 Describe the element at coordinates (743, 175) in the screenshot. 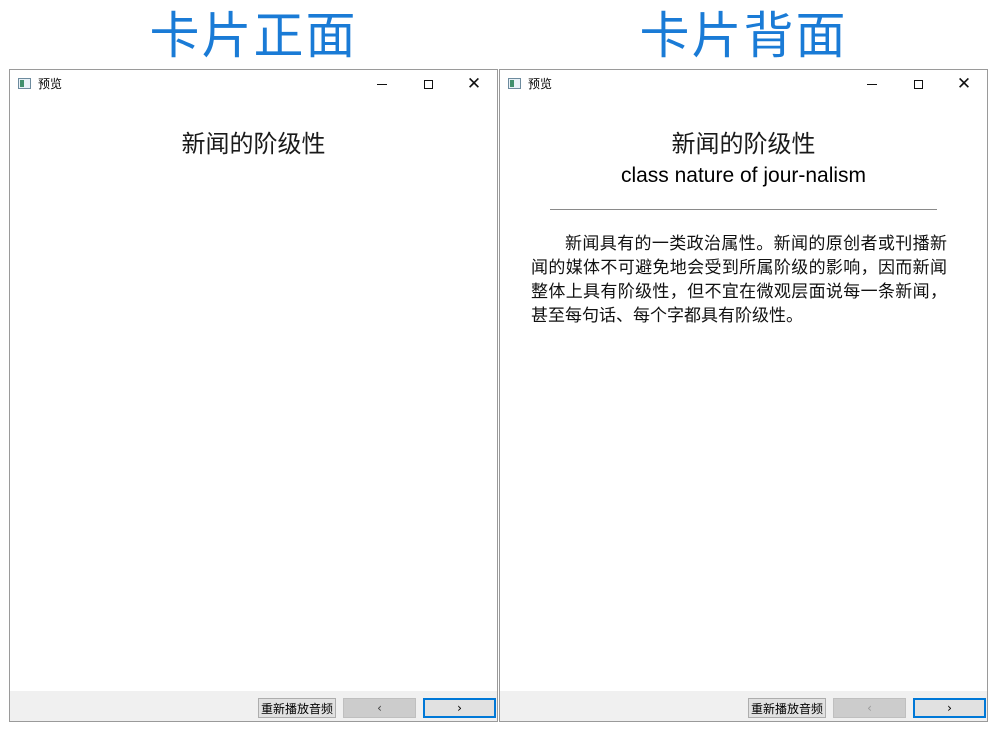

I see `term-english: class nature of jour-nalism` at that location.